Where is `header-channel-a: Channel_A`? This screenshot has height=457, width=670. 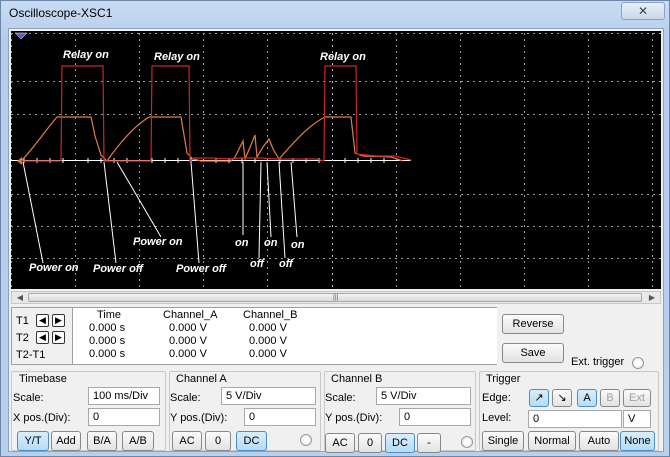 header-channel-a: Channel_A is located at coordinates (190, 315).